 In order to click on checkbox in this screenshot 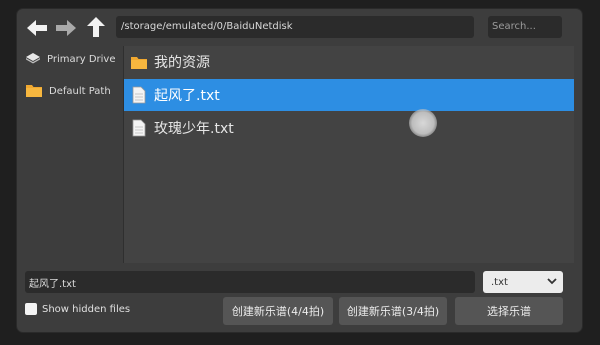, I will do `click(31, 309)`.